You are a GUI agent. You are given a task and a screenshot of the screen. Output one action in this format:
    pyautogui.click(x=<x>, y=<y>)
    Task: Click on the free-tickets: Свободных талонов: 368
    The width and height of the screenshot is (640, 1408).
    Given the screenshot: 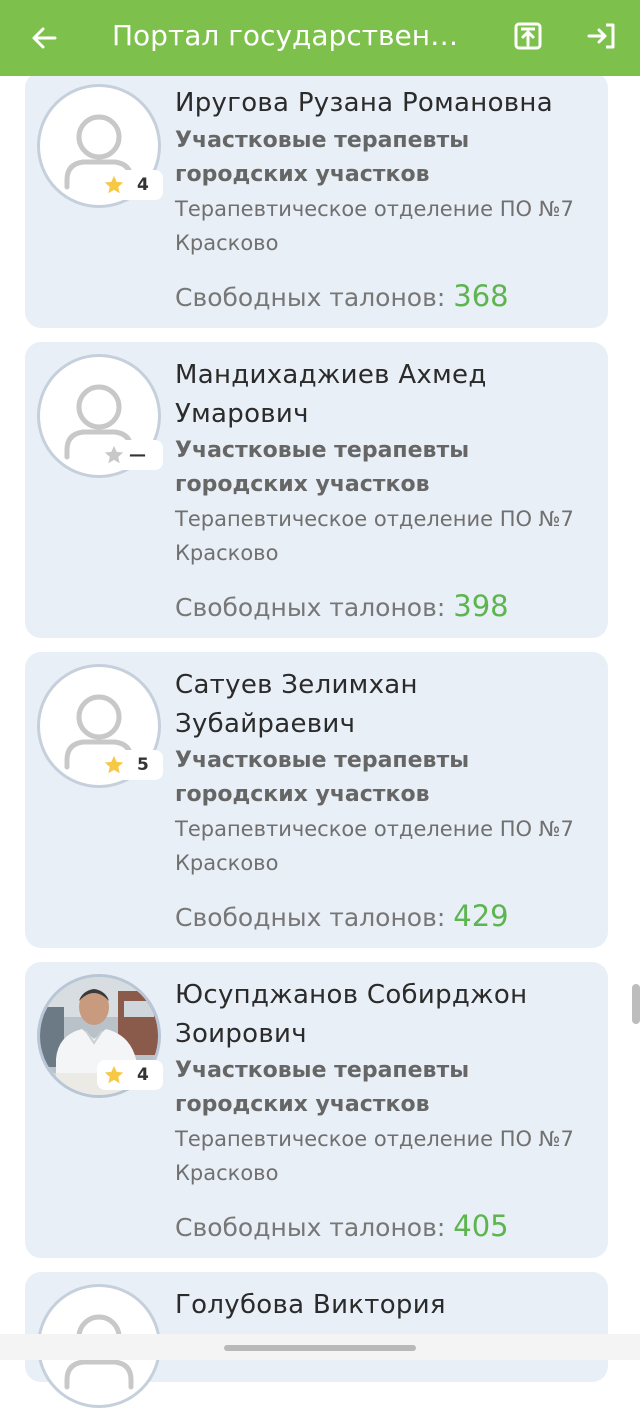 What is the action you would take?
    pyautogui.click(x=342, y=297)
    